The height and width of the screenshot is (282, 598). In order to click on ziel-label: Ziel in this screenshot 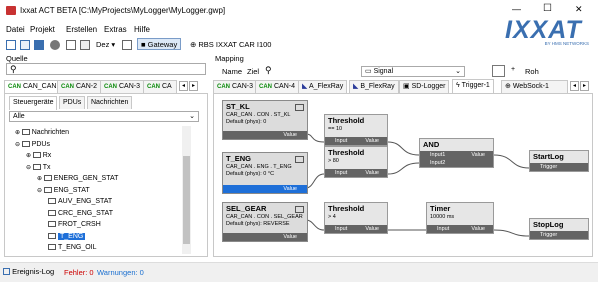, I will do `click(253, 71)`.